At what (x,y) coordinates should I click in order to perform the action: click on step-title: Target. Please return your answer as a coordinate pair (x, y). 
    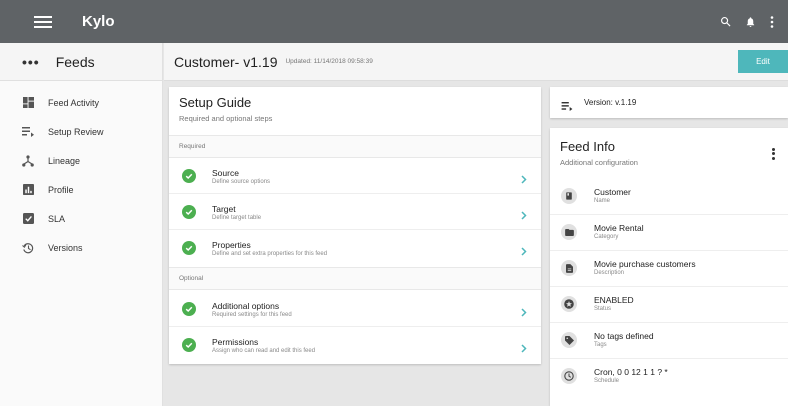
    Looking at the image, I should click on (224, 209).